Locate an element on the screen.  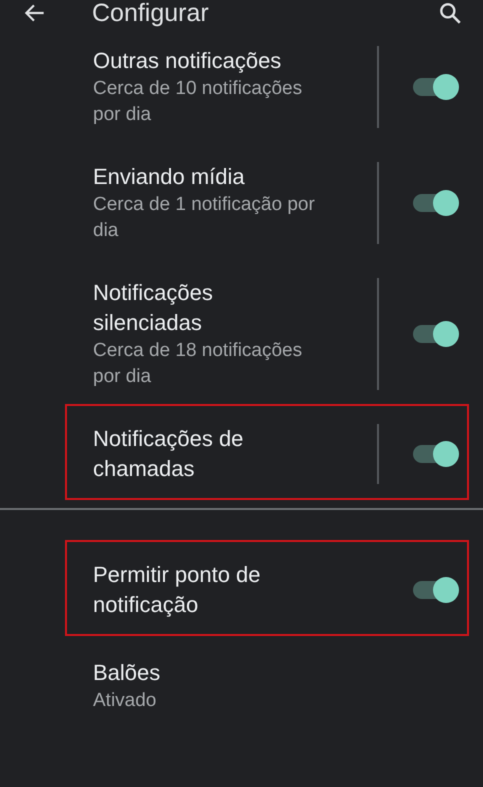
setting-summary: Cerca de 10 notificações por dia is located at coordinates (198, 102).